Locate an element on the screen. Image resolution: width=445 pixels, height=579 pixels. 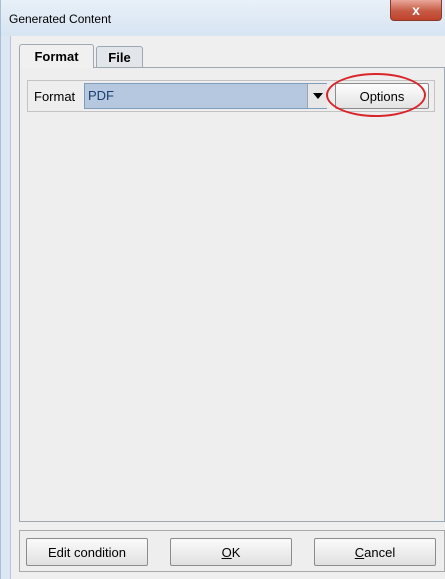
title-bar: Generated Content x is located at coordinates (223, 18).